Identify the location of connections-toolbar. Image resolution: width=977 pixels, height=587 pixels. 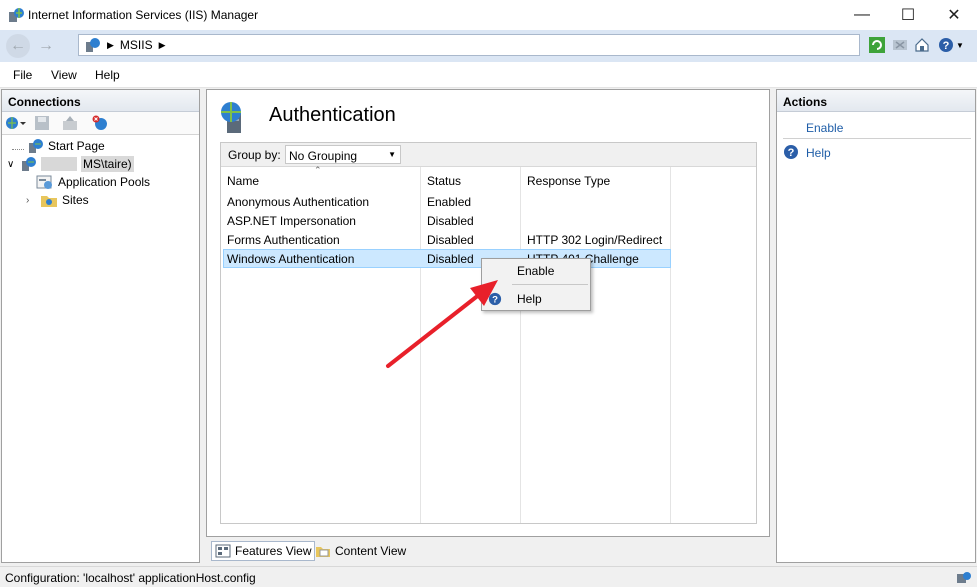
(100, 123).